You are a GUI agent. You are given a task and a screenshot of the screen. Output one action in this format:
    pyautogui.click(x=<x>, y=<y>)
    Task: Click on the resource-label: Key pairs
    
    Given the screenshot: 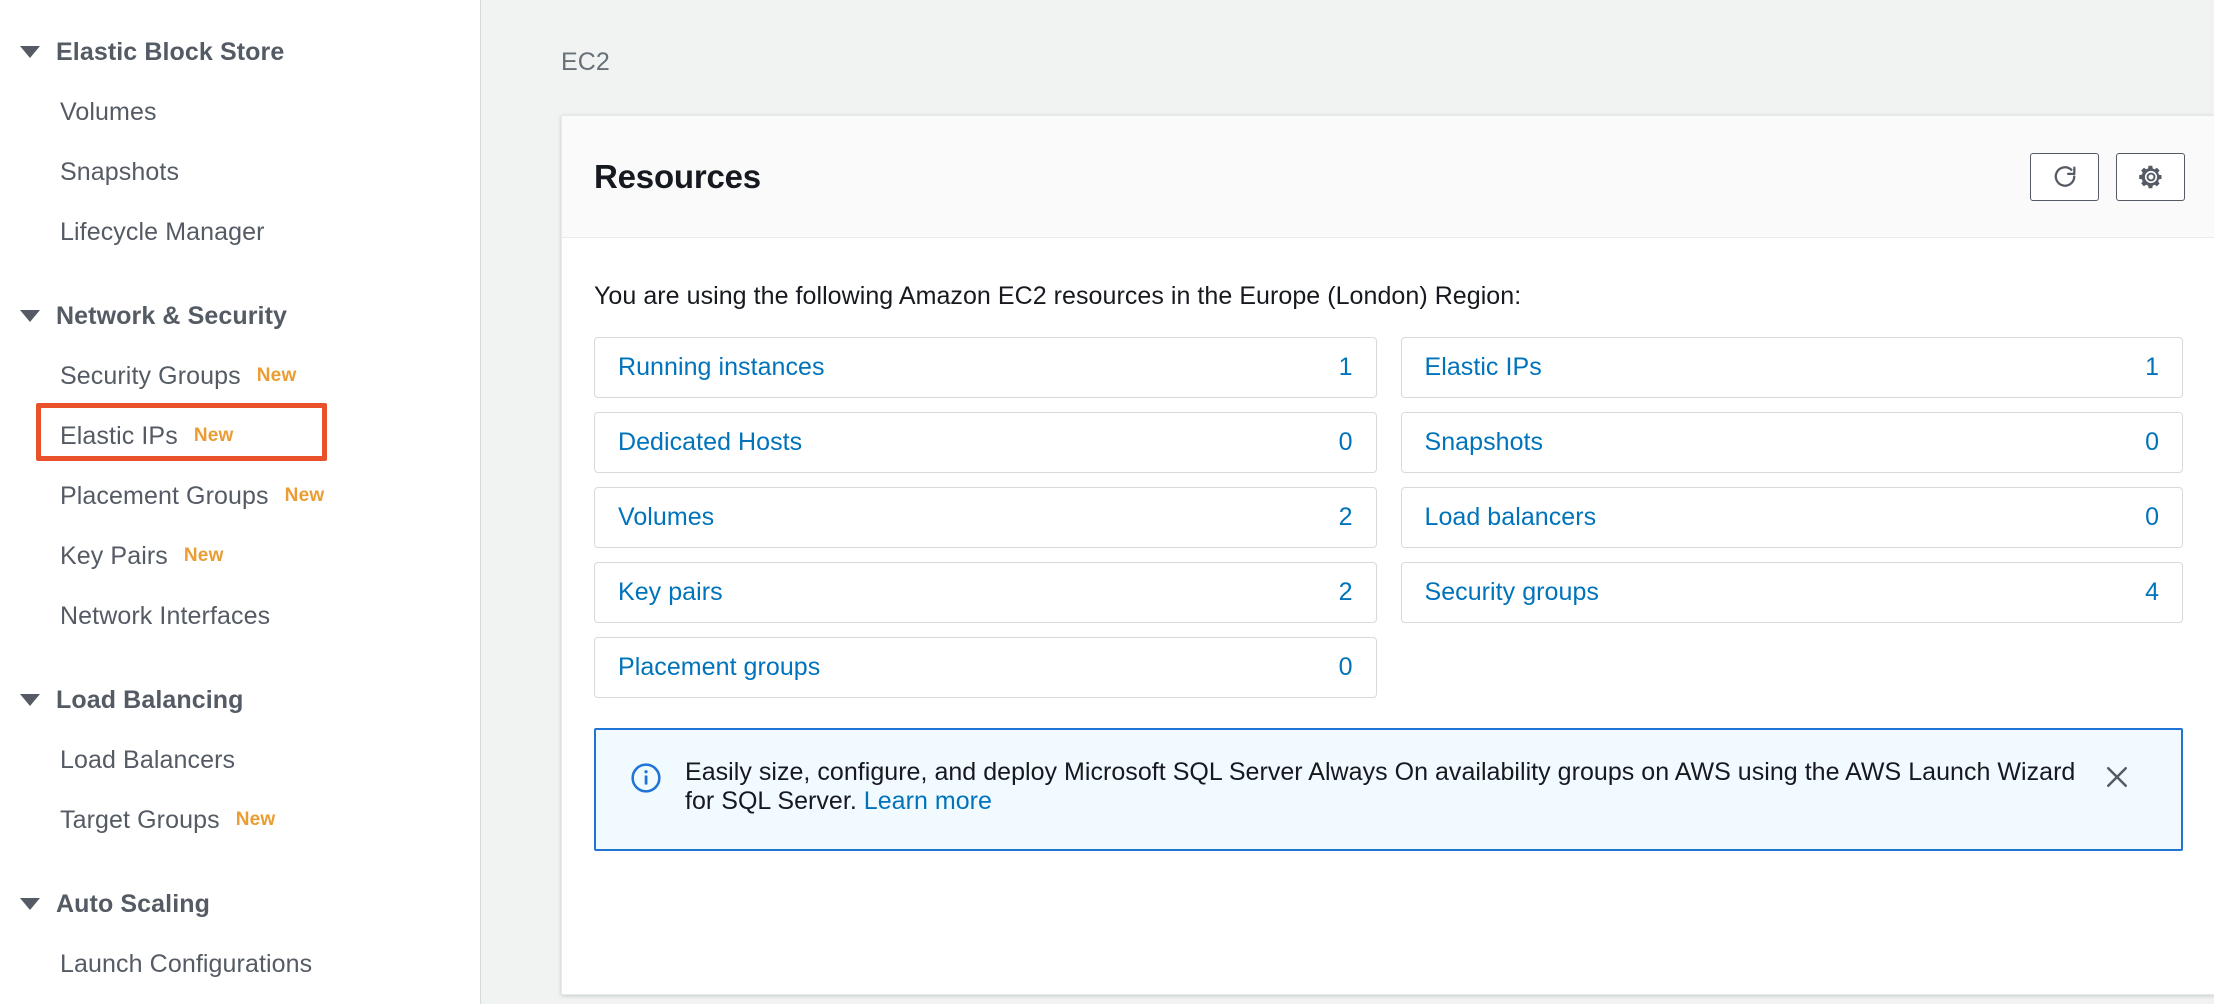 What is the action you would take?
    pyautogui.click(x=670, y=592)
    